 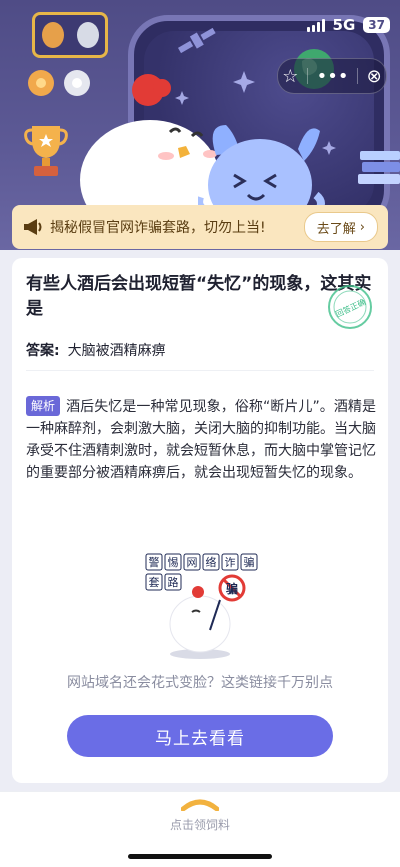 I want to click on feed-icon, so click(x=200, y=804).